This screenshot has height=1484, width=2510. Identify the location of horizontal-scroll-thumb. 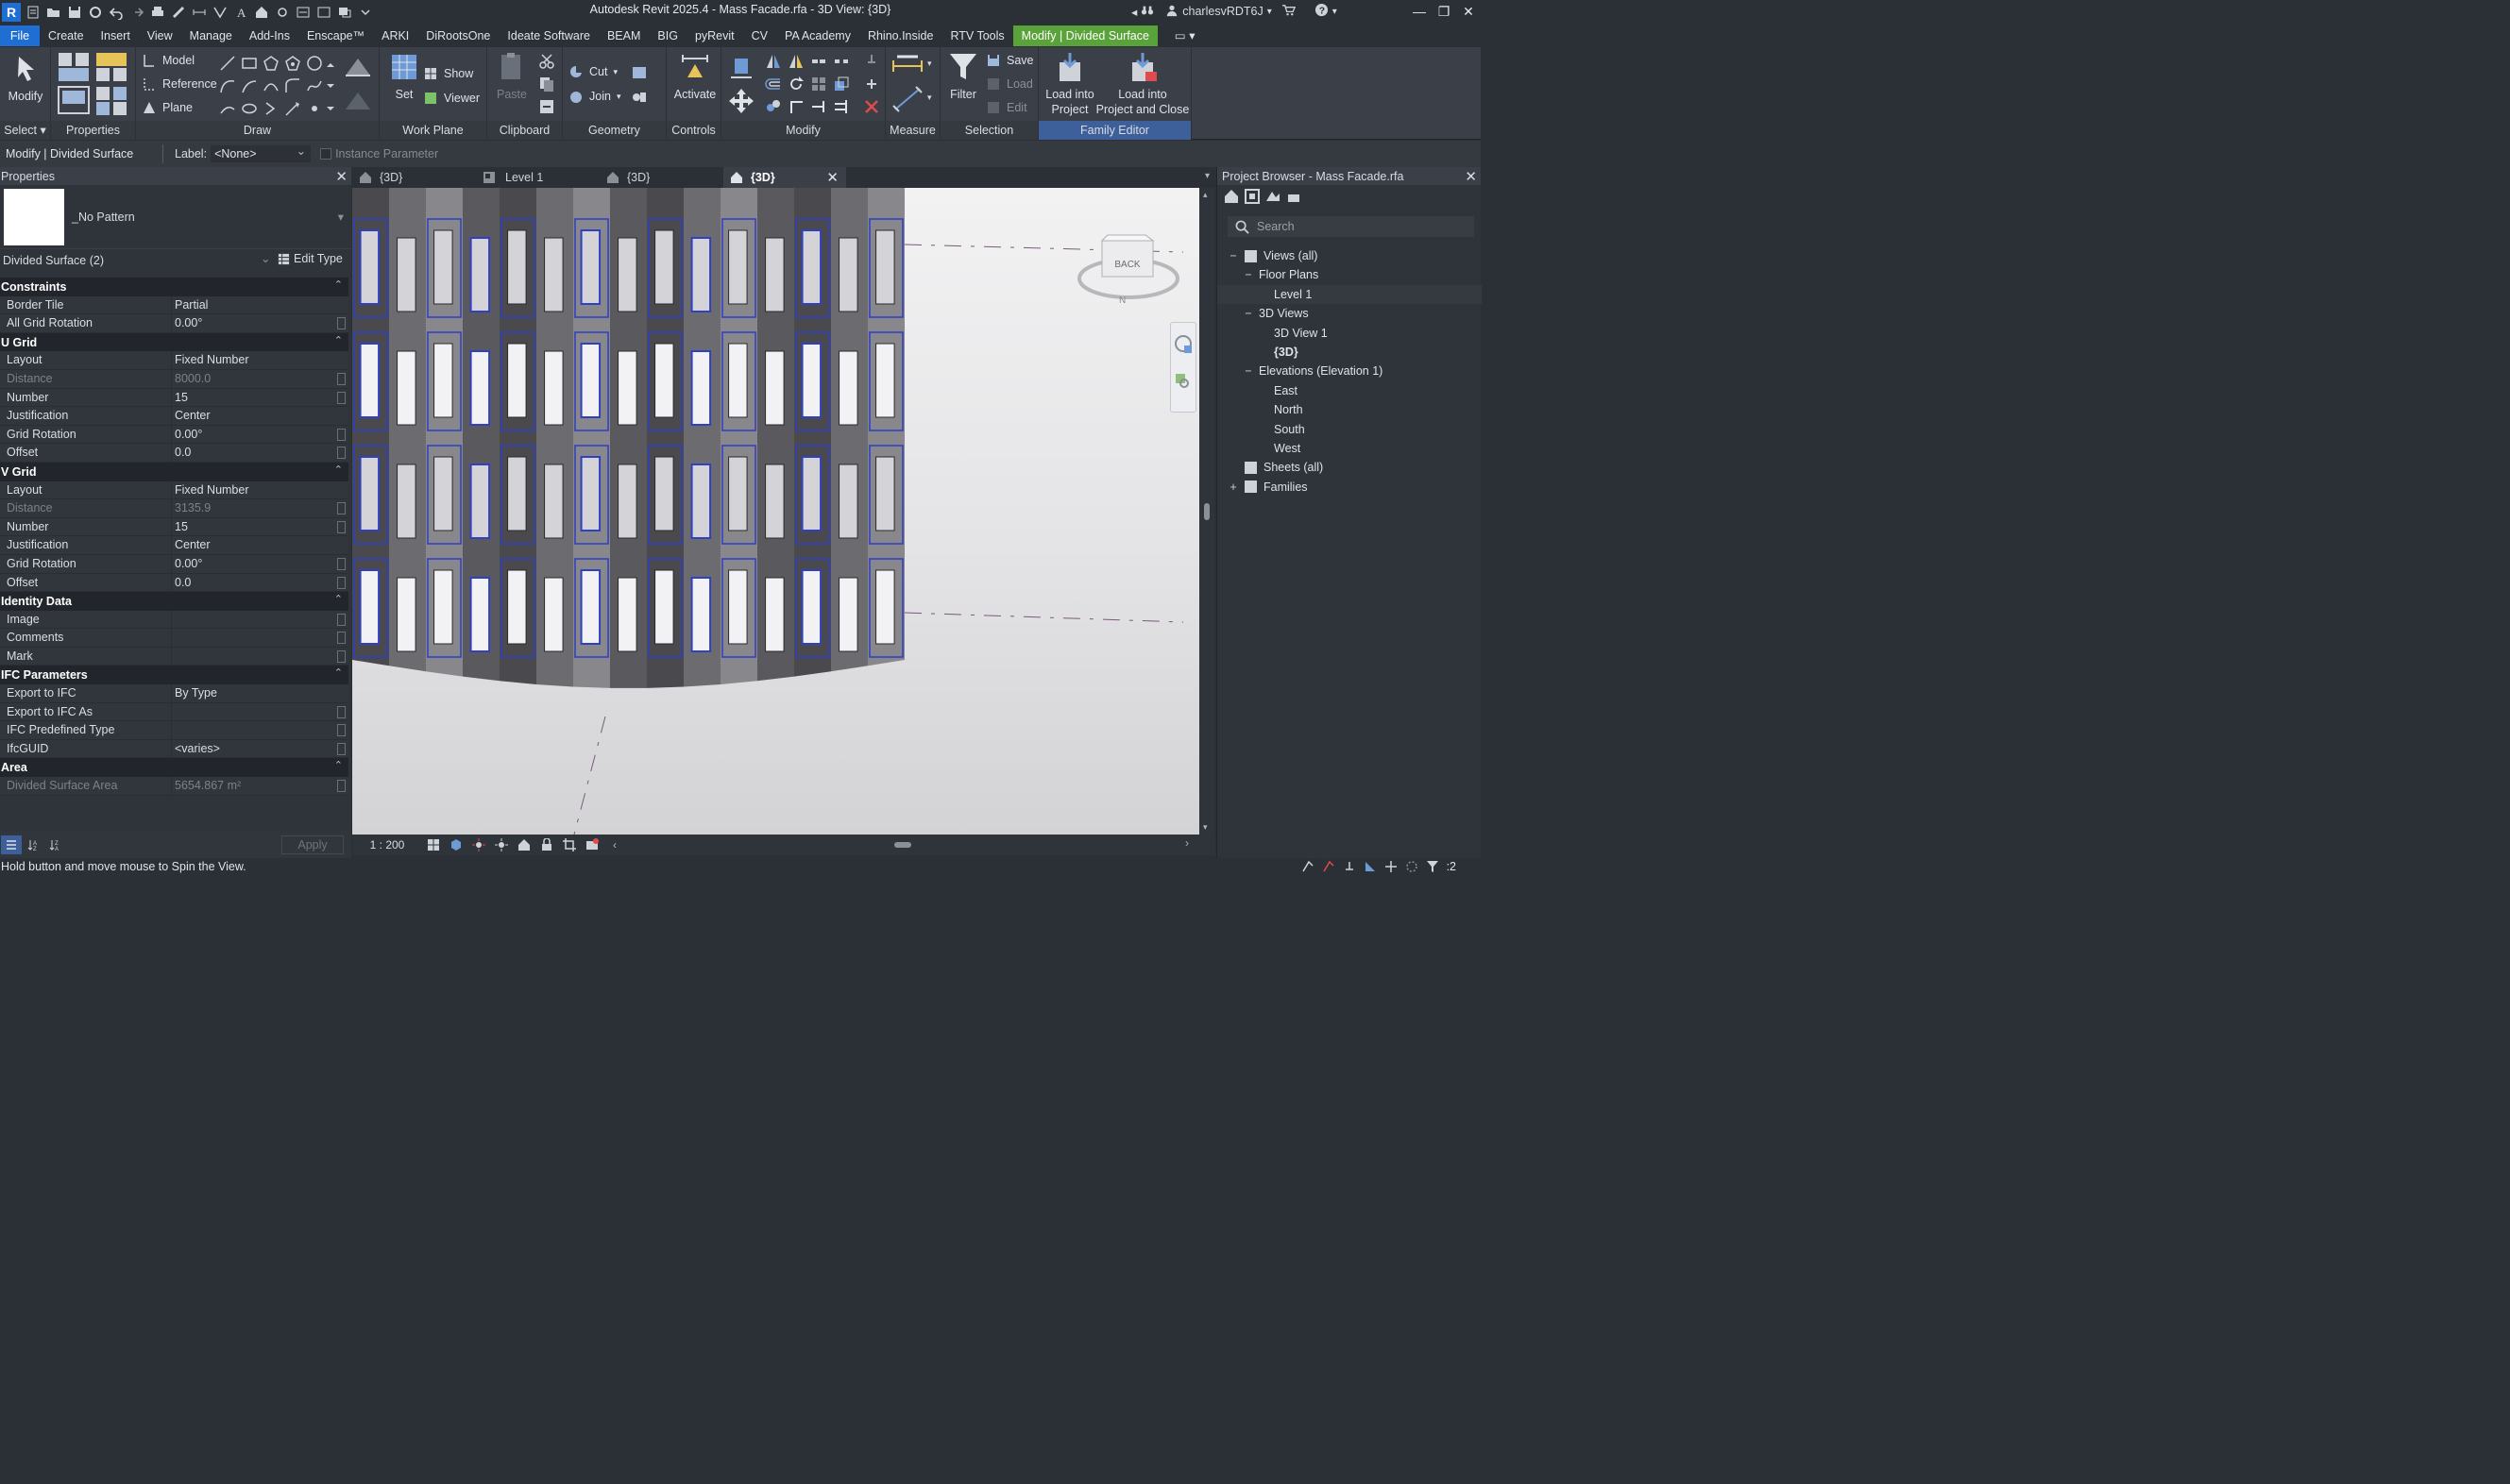
(903, 845).